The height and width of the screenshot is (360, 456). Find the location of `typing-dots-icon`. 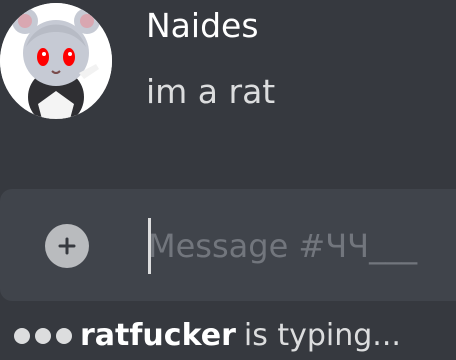

typing-dots-icon is located at coordinates (43, 336).